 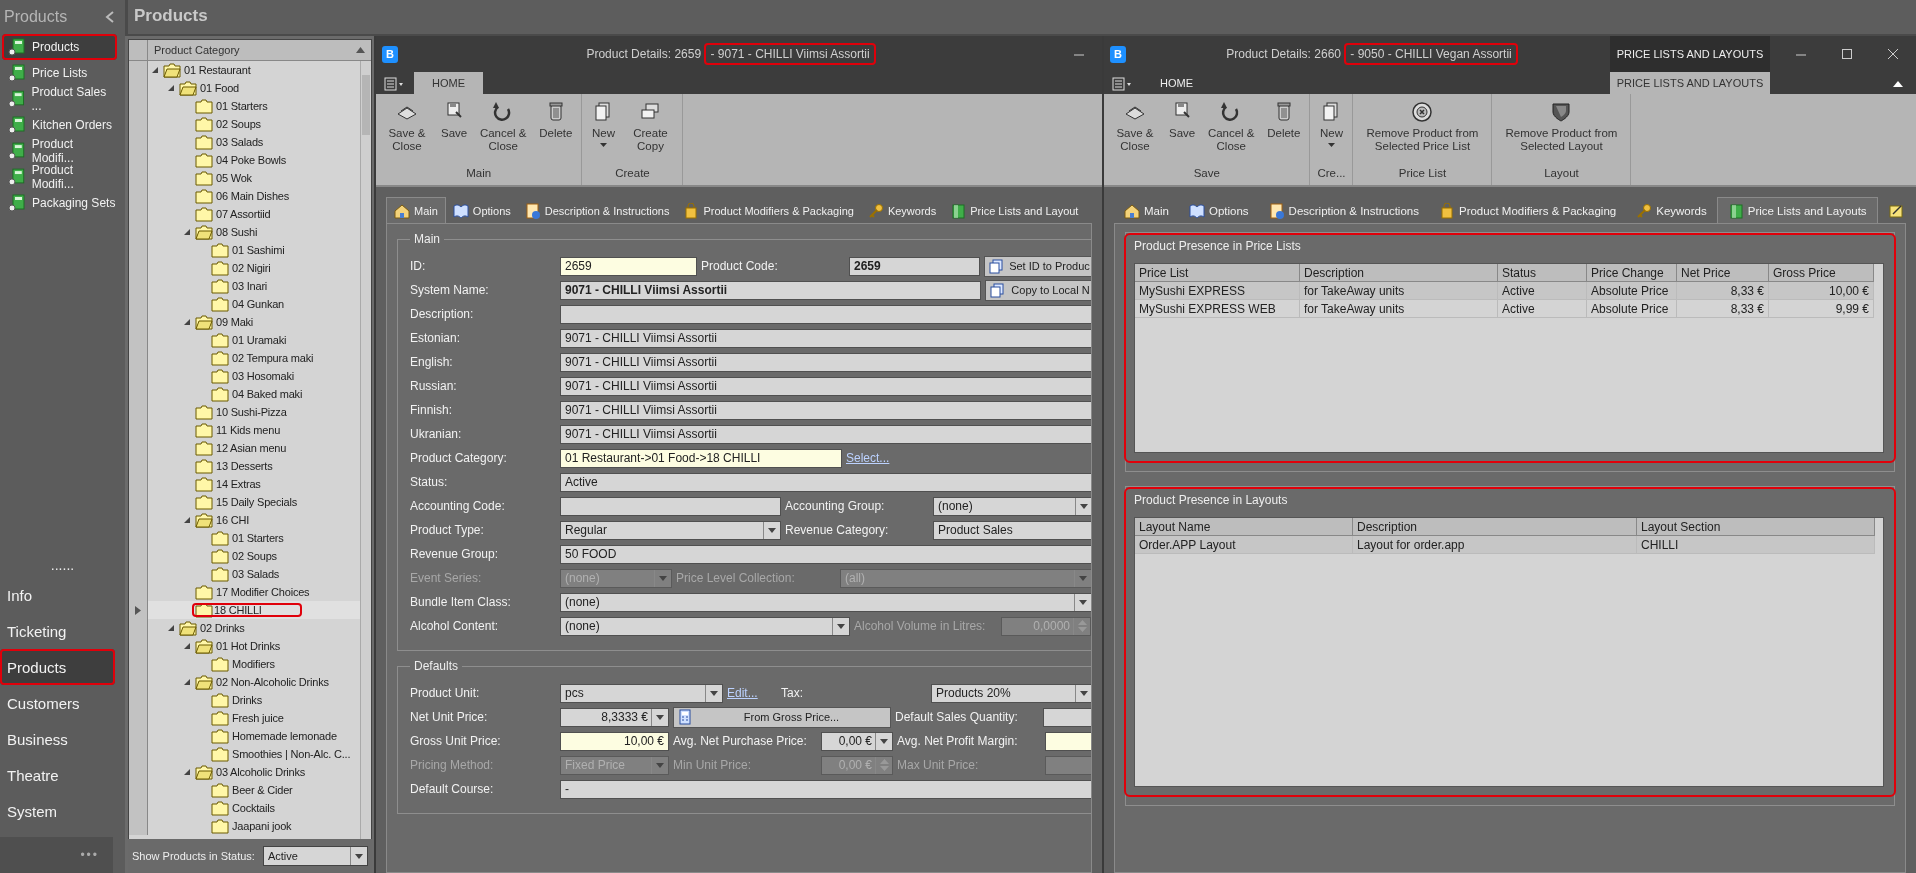 I want to click on tree-row: Homemade lemonade, so click(x=244, y=736).